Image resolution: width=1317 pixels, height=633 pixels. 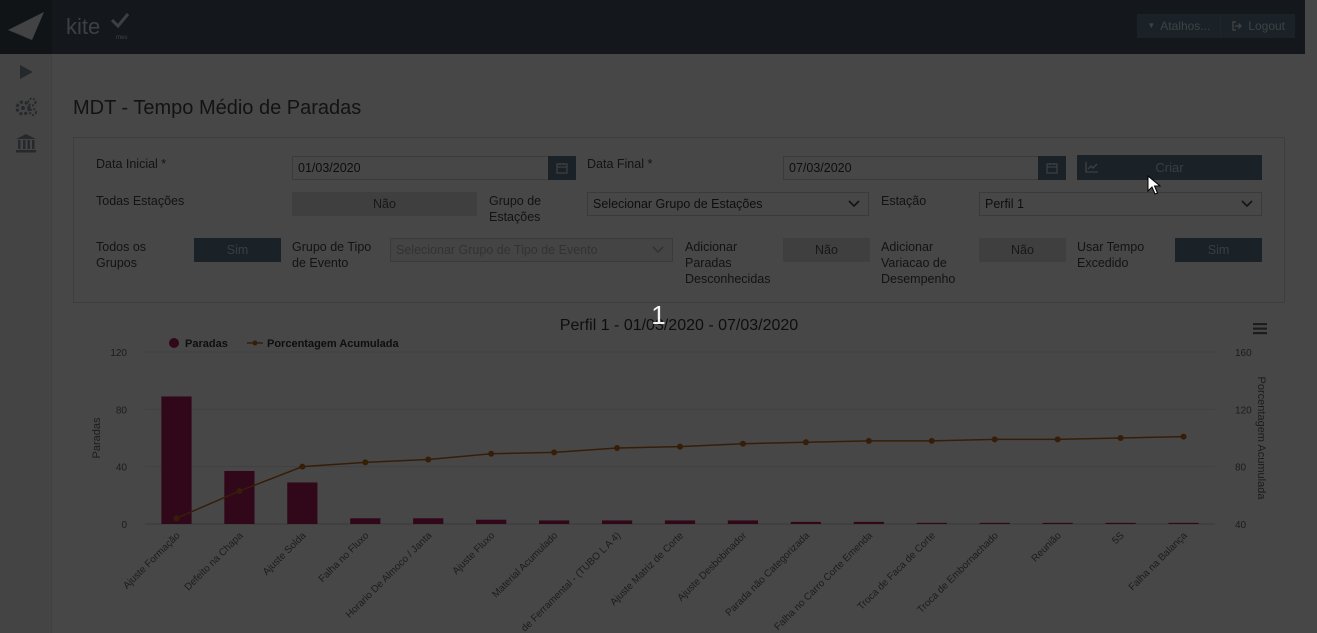 I want to click on all-stations-label: Todas Estações, so click(x=140, y=201).